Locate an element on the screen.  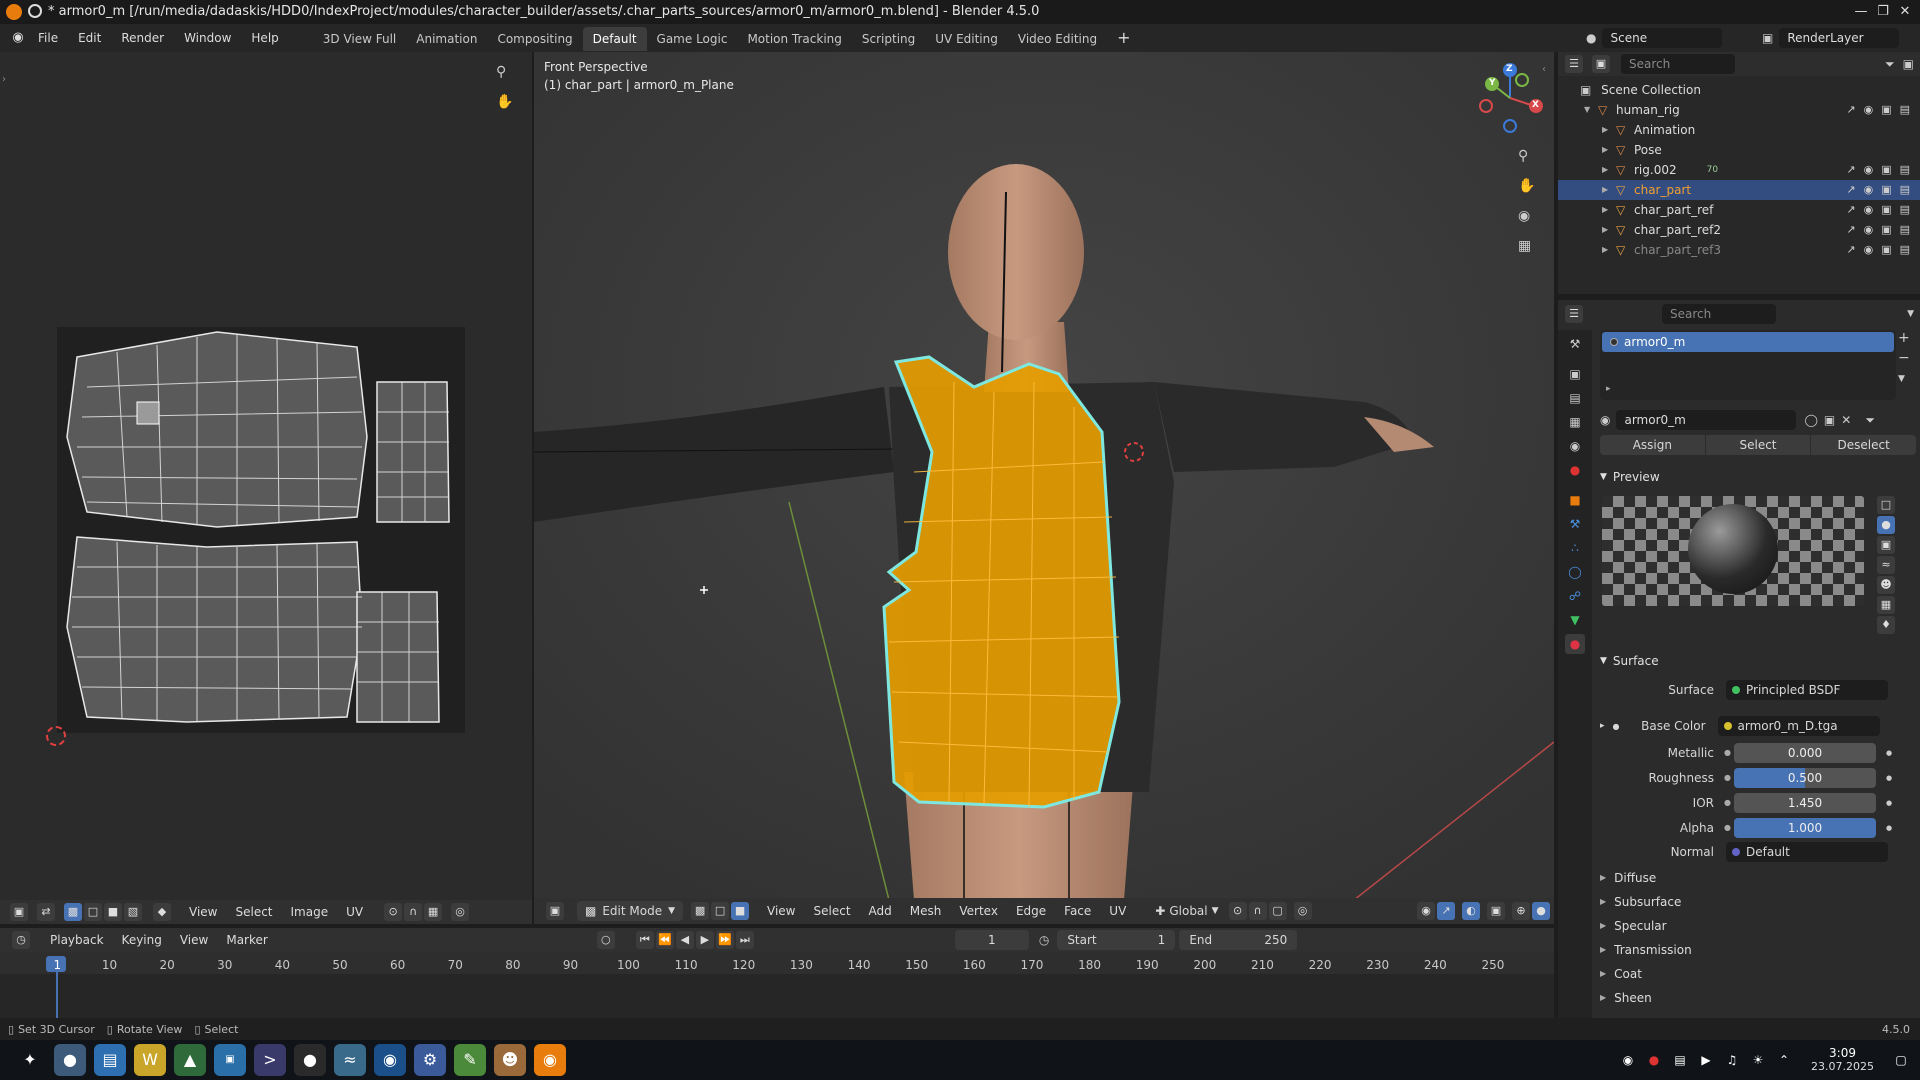
pan-hand-icon: ✋ is located at coordinates (1526, 186).